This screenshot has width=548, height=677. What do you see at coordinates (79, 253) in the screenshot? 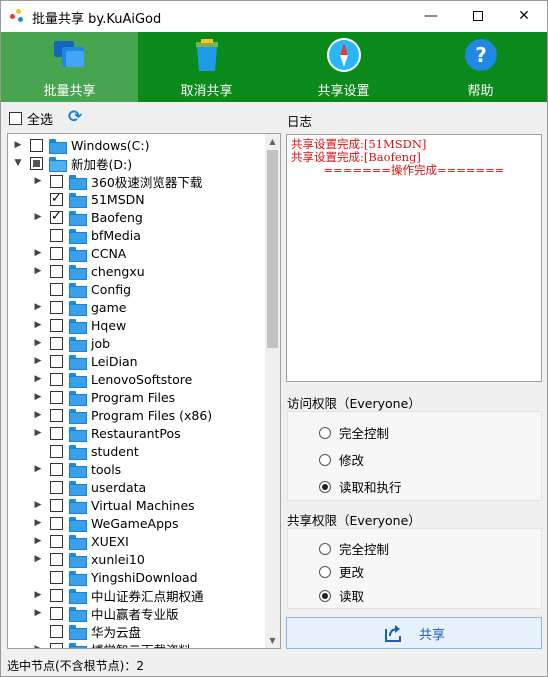
I see `tree-node: ▶ CCNA` at bounding box center [79, 253].